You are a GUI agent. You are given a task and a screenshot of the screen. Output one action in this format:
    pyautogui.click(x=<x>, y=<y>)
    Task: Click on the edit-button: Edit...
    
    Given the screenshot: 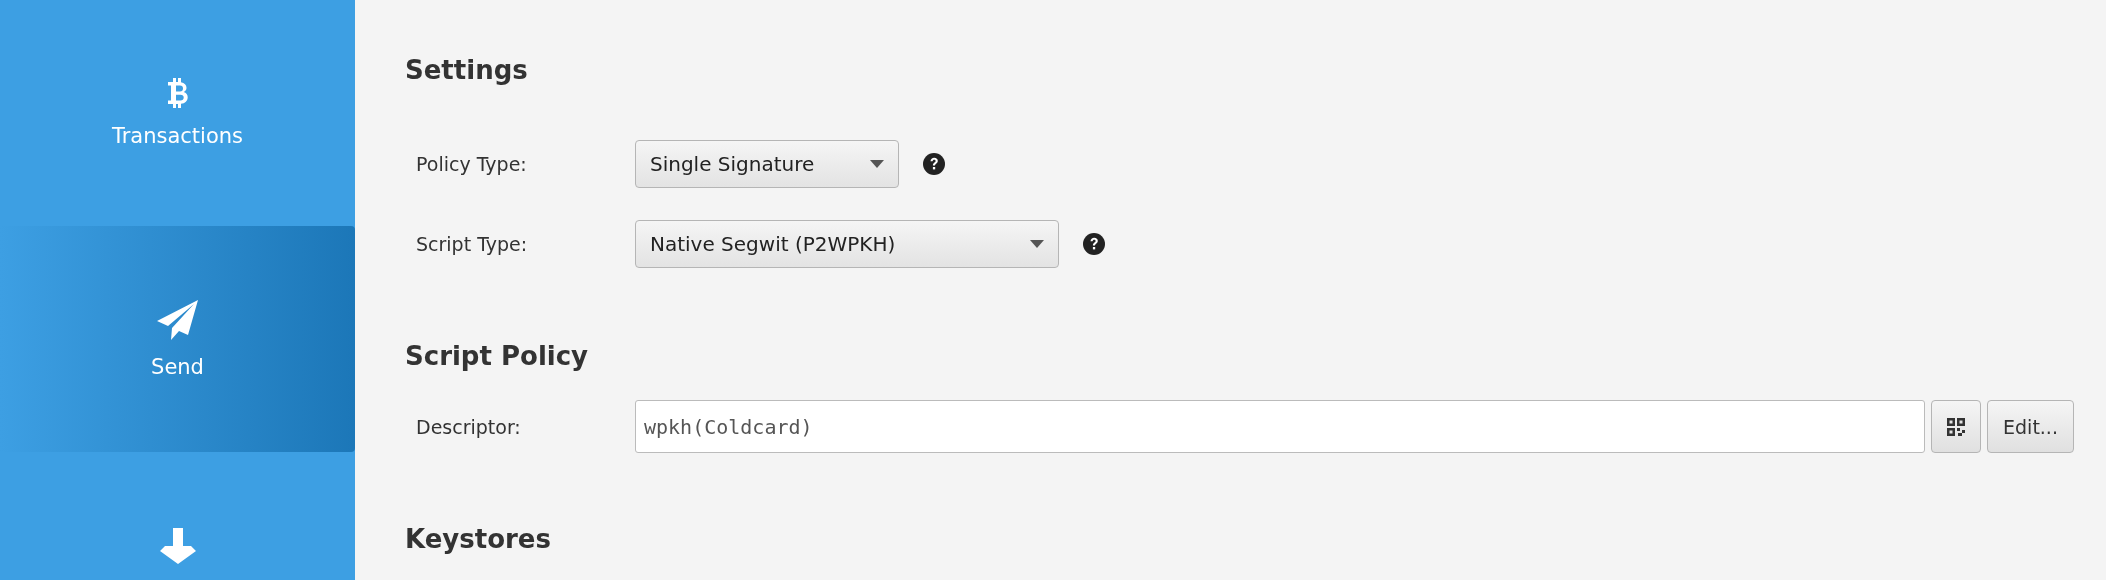 What is the action you would take?
    pyautogui.click(x=2030, y=426)
    